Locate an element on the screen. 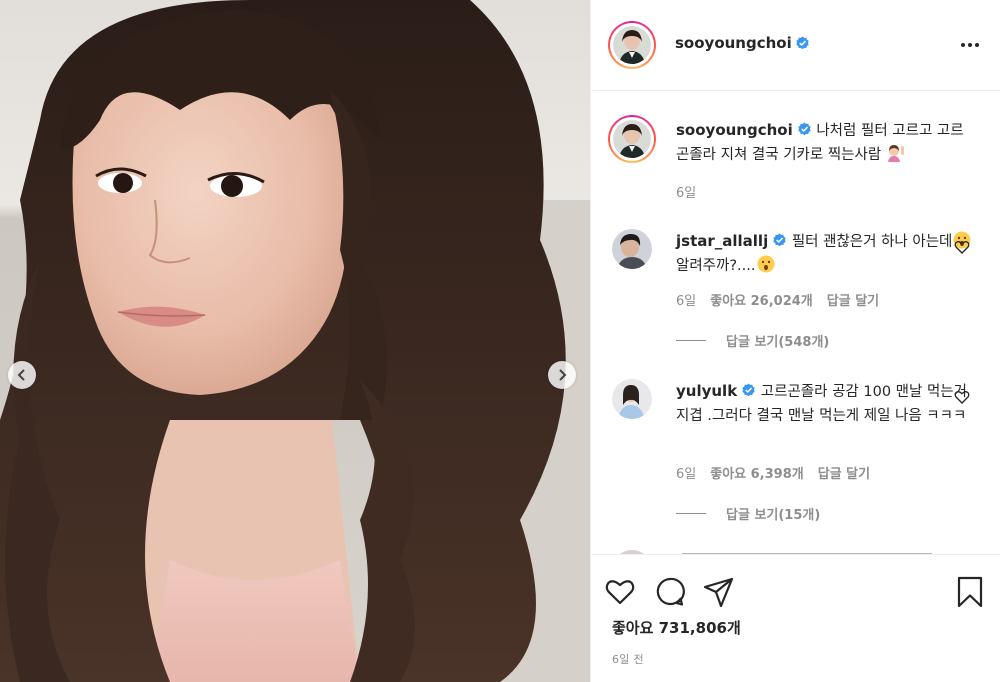 The image size is (1000, 682). more-options-button is located at coordinates (970, 45).